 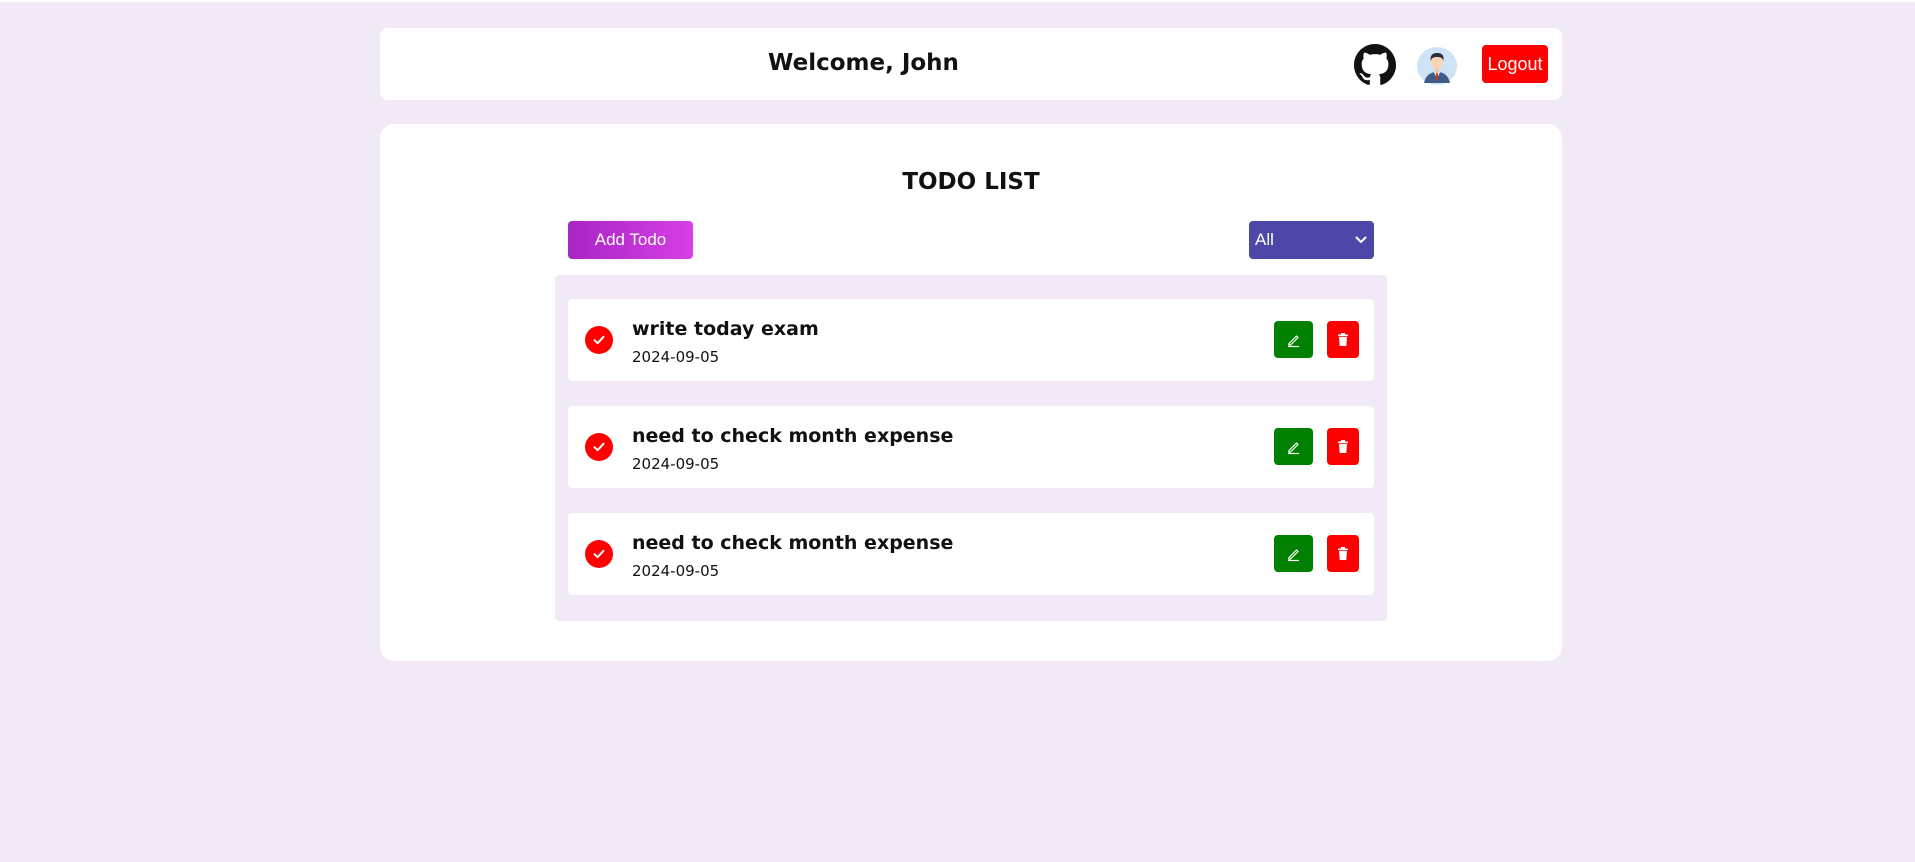 I want to click on github-icon, so click(x=1375, y=65).